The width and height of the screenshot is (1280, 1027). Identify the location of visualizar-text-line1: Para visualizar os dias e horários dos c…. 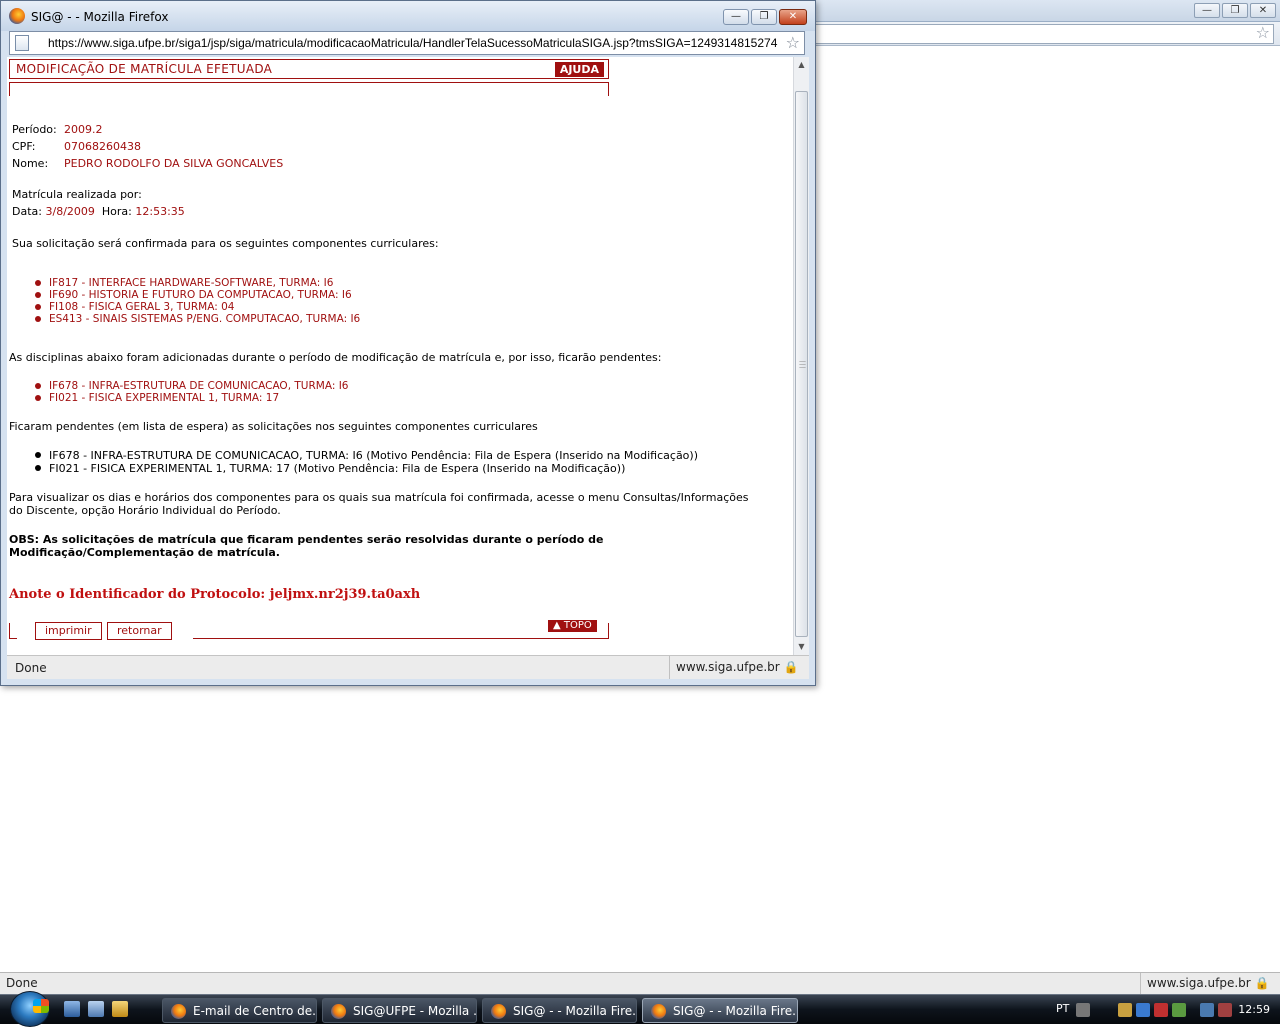
(379, 497).